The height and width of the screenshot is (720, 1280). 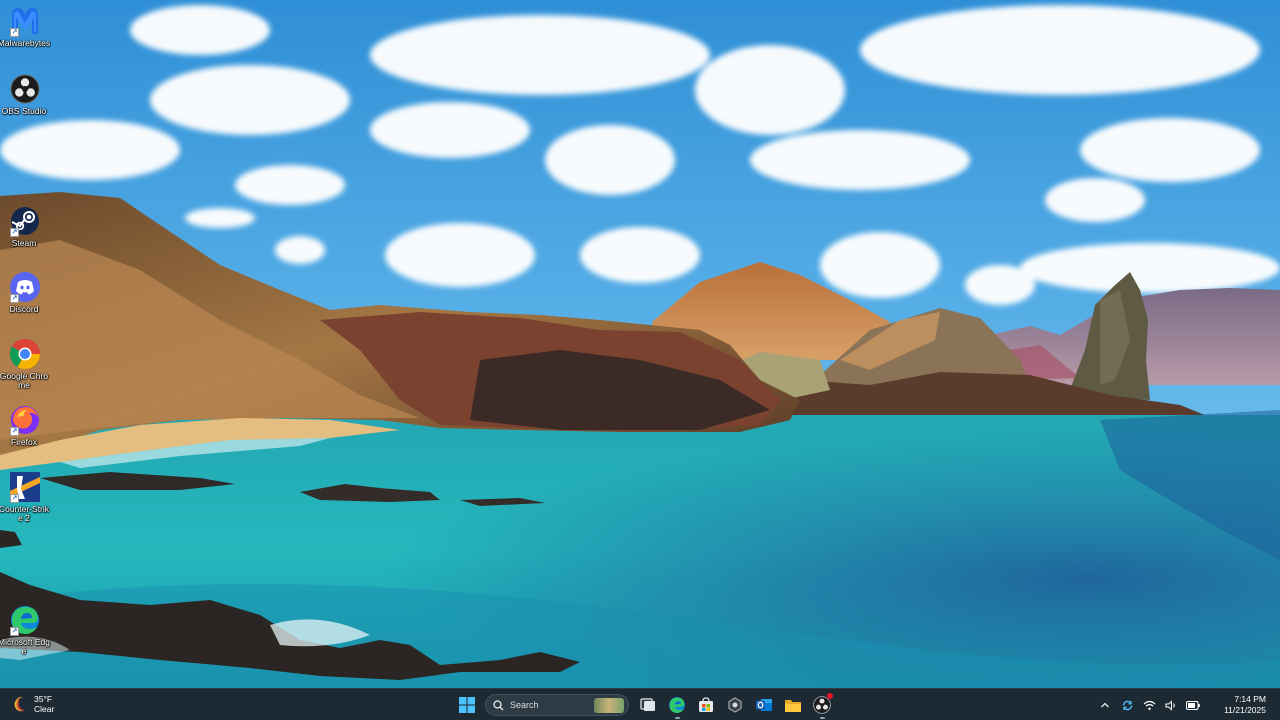 What do you see at coordinates (25, 354) in the screenshot?
I see `chrome-icon` at bounding box center [25, 354].